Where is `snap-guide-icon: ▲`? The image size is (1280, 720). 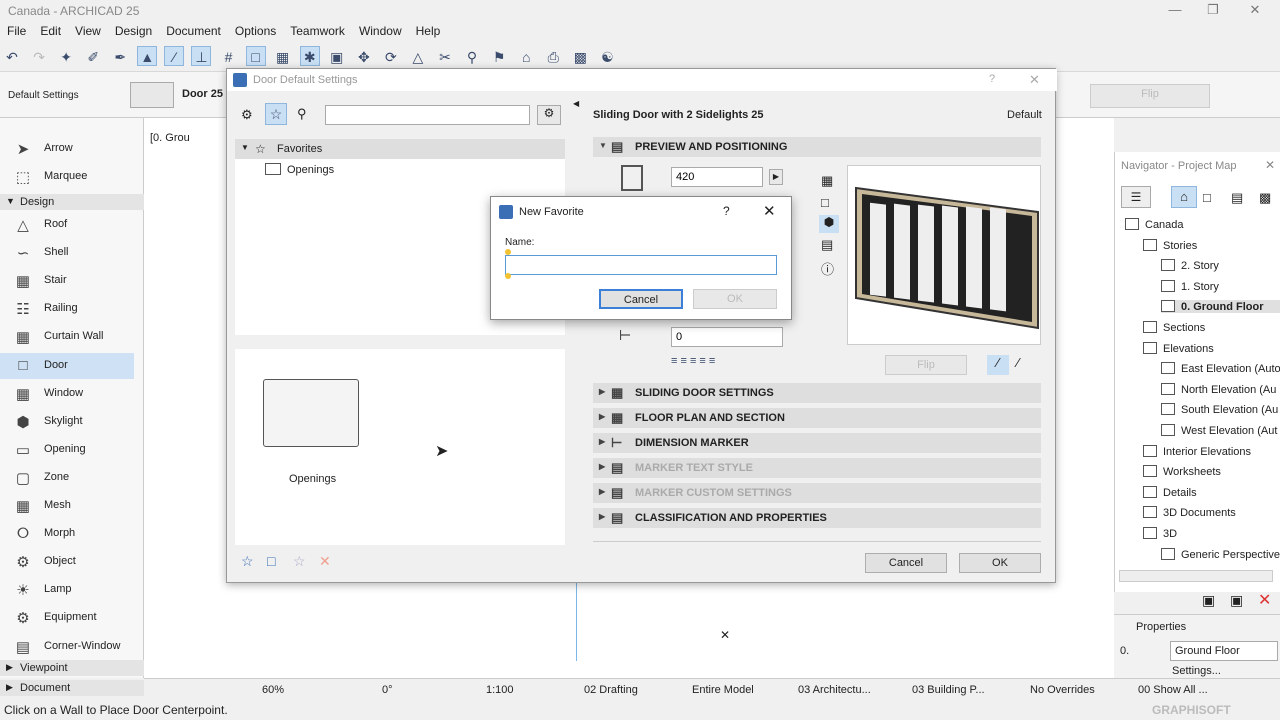 snap-guide-icon: ▲ is located at coordinates (147, 56).